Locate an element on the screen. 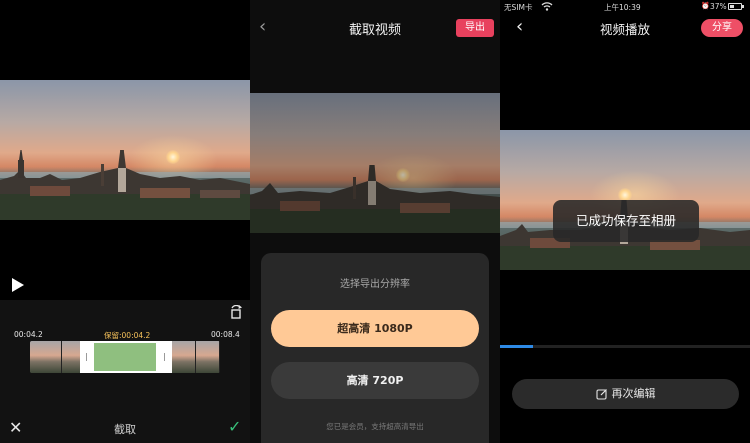  alarm-icon: ⏰ is located at coordinates (705, 6).